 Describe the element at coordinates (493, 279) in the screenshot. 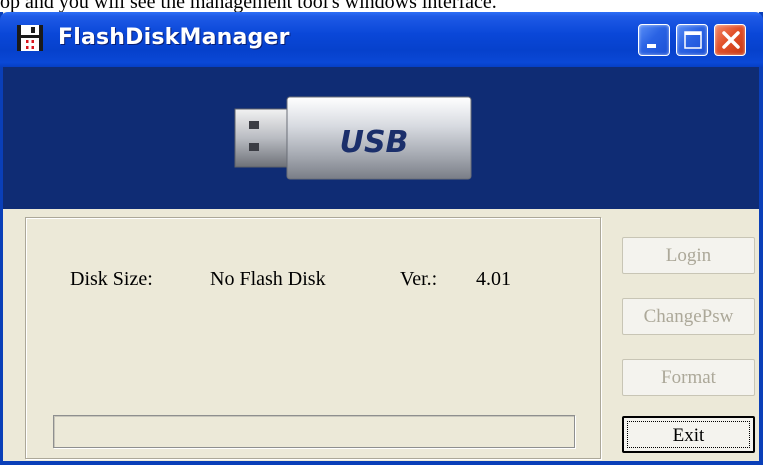

I see `version-value: 4.01` at that location.